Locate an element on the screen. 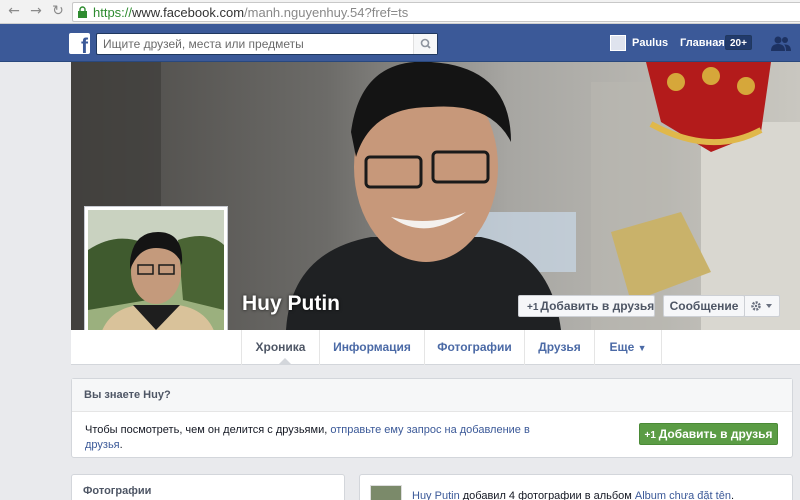 The width and height of the screenshot is (800, 500). search-box is located at coordinates (267, 44).